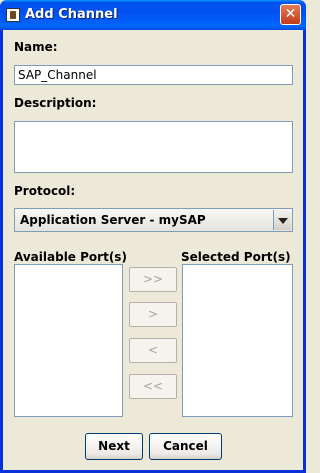  What do you see at coordinates (36, 47) in the screenshot?
I see `name-label: Name:` at bounding box center [36, 47].